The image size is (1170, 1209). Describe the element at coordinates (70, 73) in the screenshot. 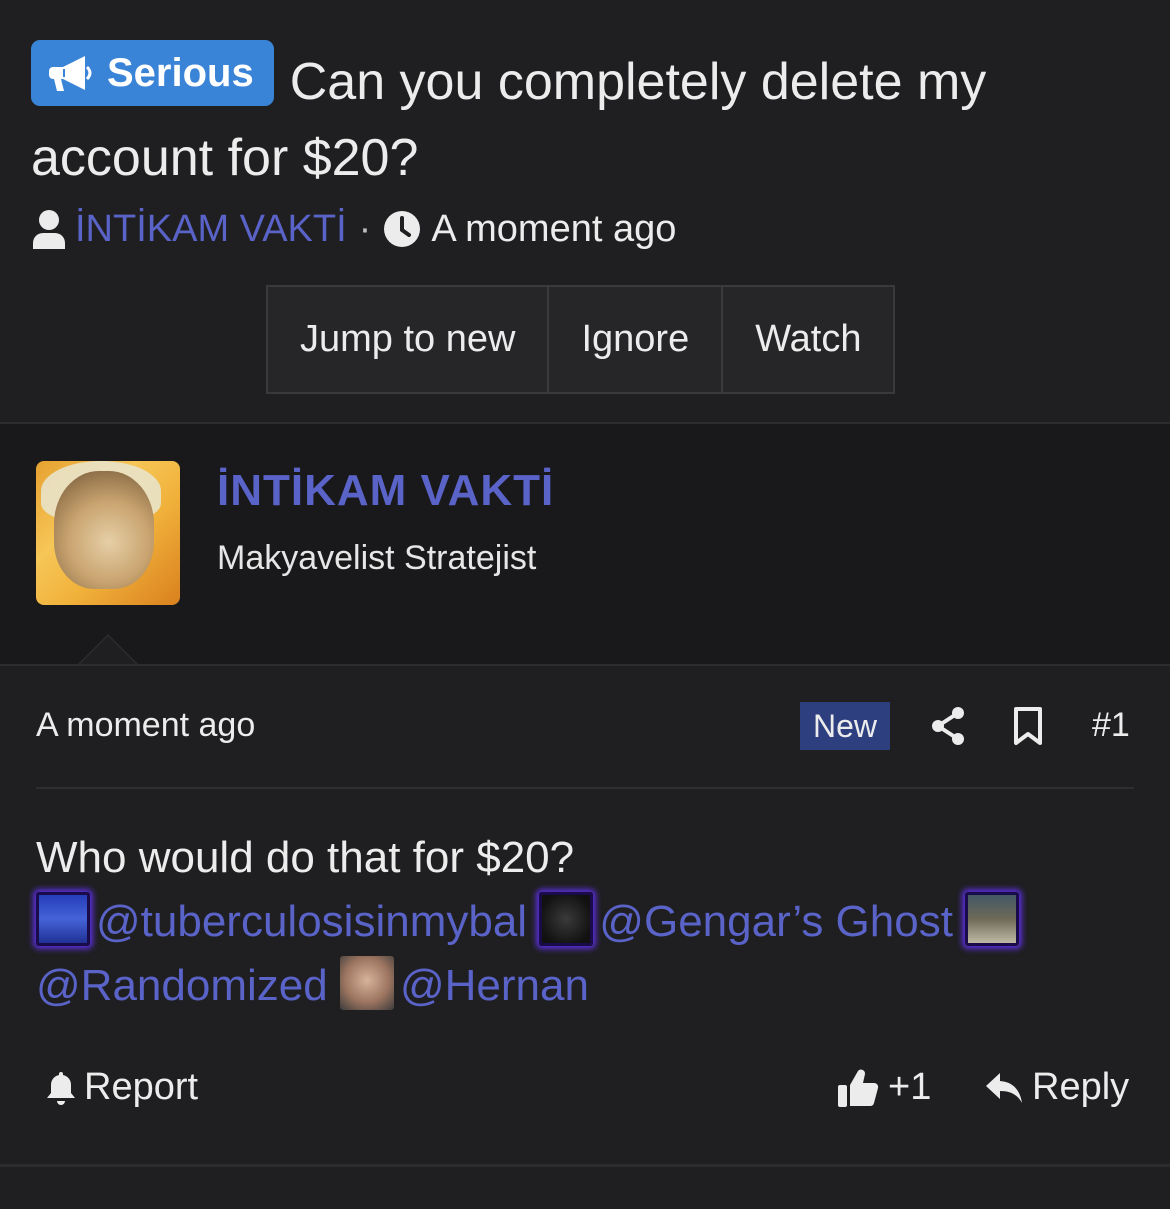

I see `megaphone-icon` at that location.